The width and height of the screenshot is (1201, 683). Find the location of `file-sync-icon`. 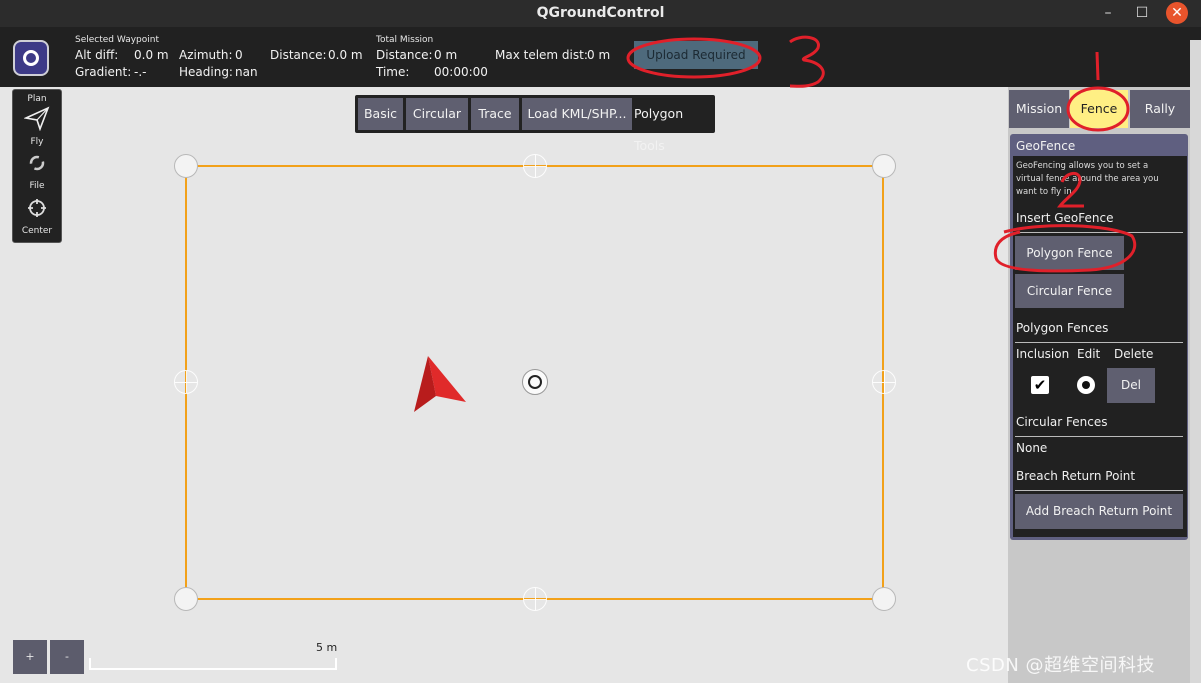

file-sync-icon is located at coordinates (37, 165).